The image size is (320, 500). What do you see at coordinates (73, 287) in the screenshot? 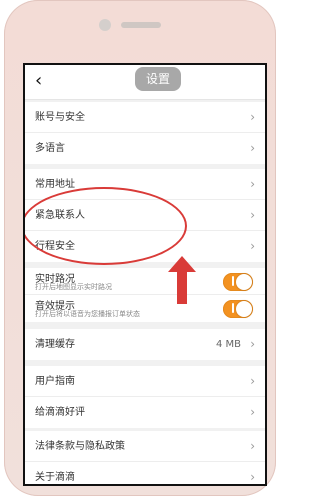
I see `toggle-description: 打开后地图显示实时路况` at bounding box center [73, 287].